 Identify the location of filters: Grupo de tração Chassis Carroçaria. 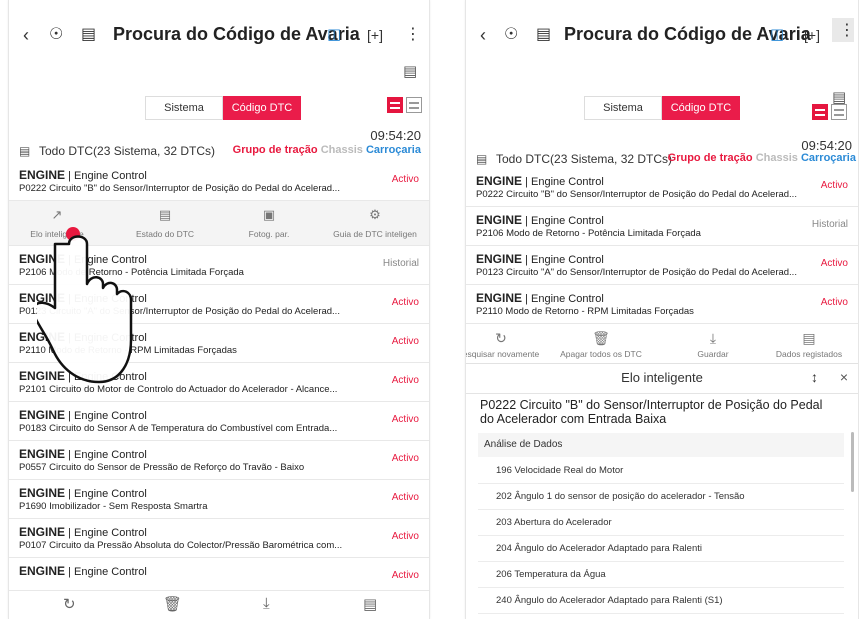
(327, 150).